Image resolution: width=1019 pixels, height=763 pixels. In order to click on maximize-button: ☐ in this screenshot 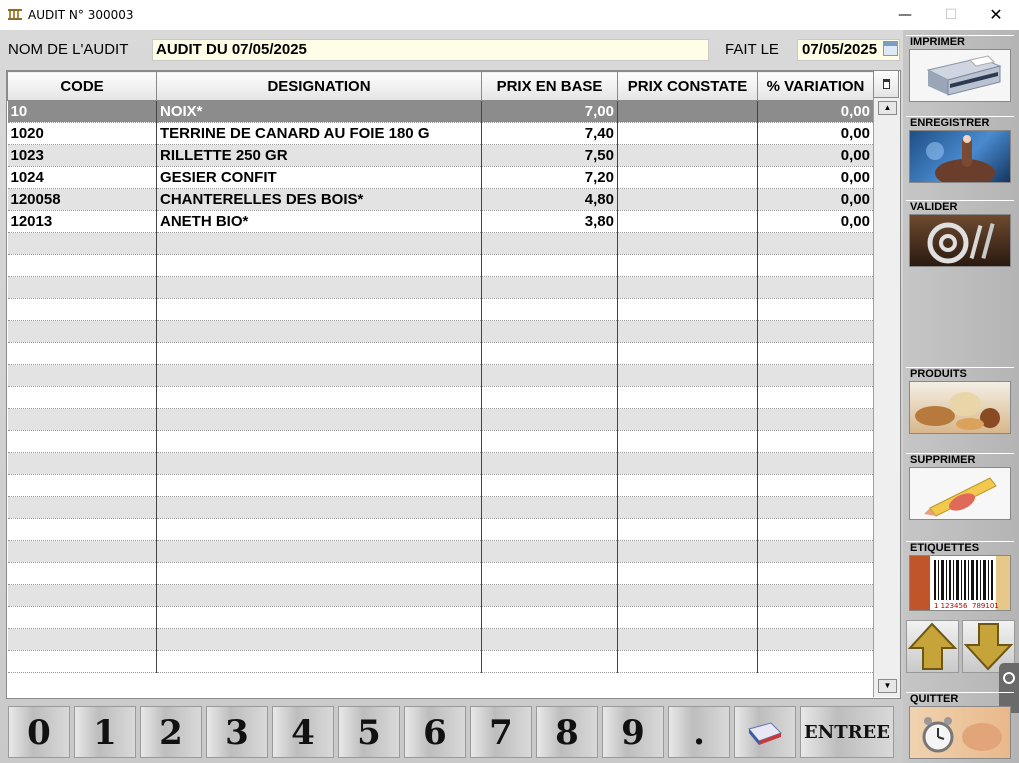, I will do `click(951, 15)`.